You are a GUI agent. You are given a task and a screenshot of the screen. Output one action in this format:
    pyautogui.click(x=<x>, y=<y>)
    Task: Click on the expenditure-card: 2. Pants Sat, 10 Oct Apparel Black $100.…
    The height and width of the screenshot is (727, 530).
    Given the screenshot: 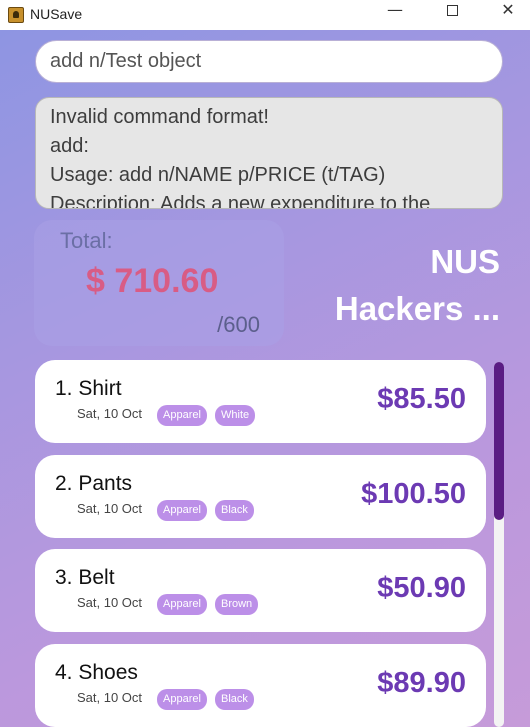 What is the action you would take?
    pyautogui.click(x=260, y=496)
    